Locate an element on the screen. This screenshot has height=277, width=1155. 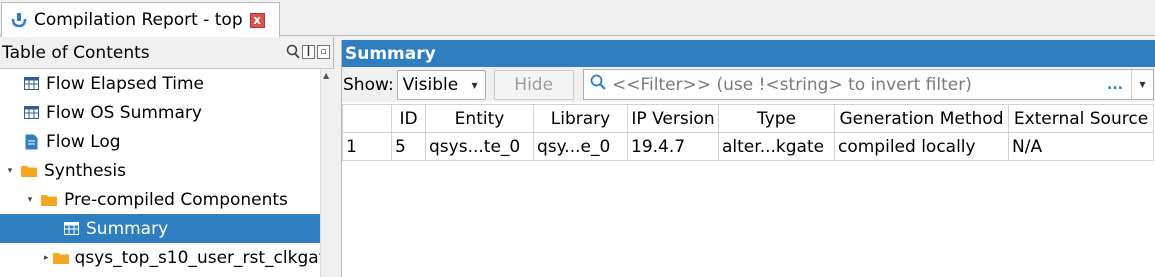
cell-generation-method: compiled locally is located at coordinates (921, 146).